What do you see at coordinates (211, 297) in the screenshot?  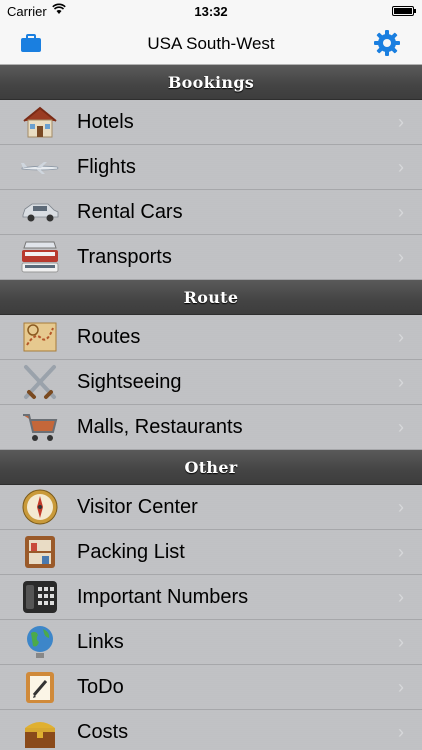 I see `section-header-route: Route` at bounding box center [211, 297].